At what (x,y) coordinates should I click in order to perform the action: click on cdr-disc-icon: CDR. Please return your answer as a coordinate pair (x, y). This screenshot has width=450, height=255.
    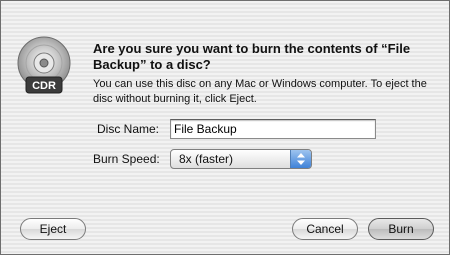
    Looking at the image, I should click on (44, 66).